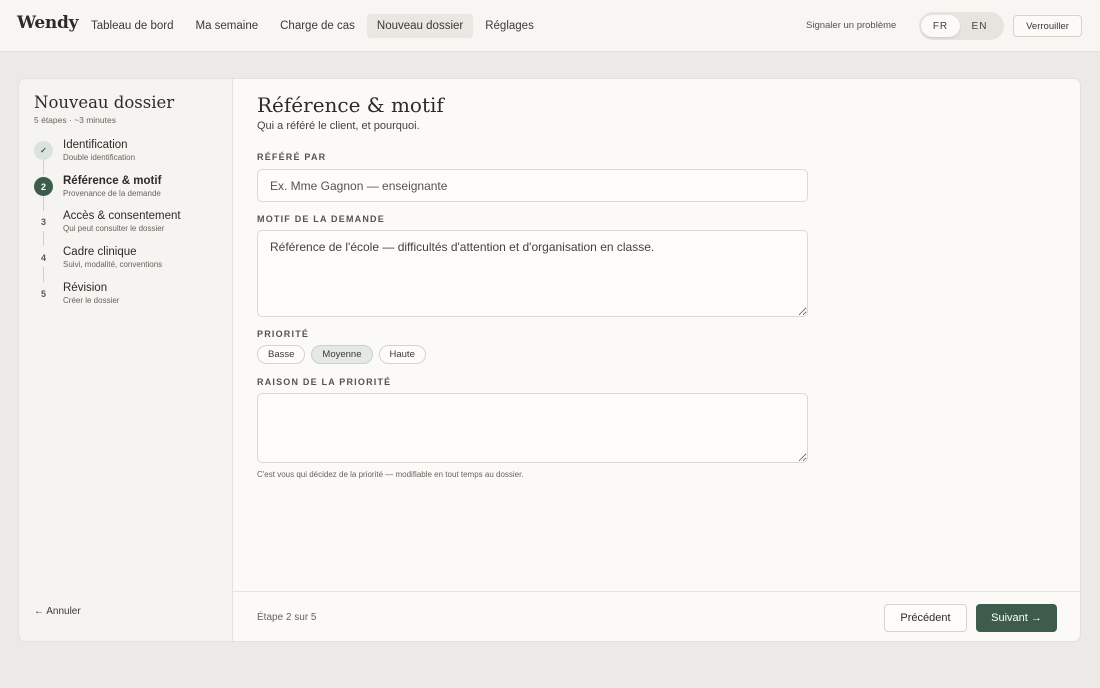  What do you see at coordinates (281, 354) in the screenshot?
I see `priority-low-chip: Basse` at bounding box center [281, 354].